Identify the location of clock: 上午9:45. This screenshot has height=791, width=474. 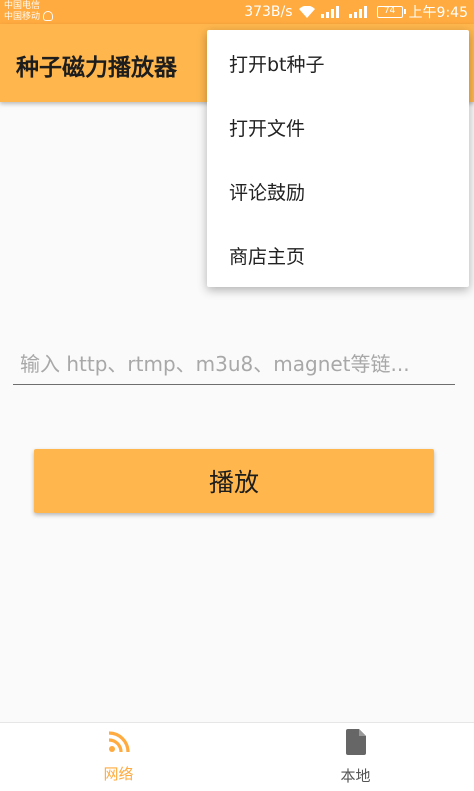
(438, 13).